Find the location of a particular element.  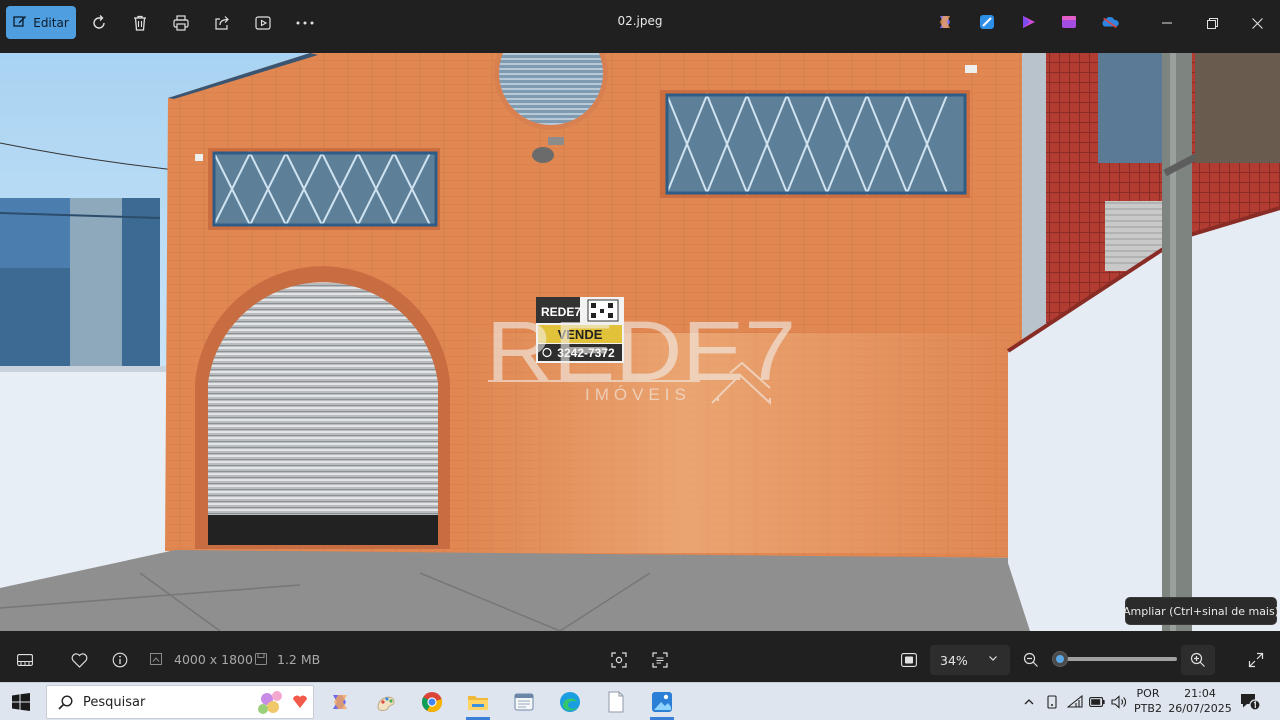

close-button is located at coordinates (1257, 23).